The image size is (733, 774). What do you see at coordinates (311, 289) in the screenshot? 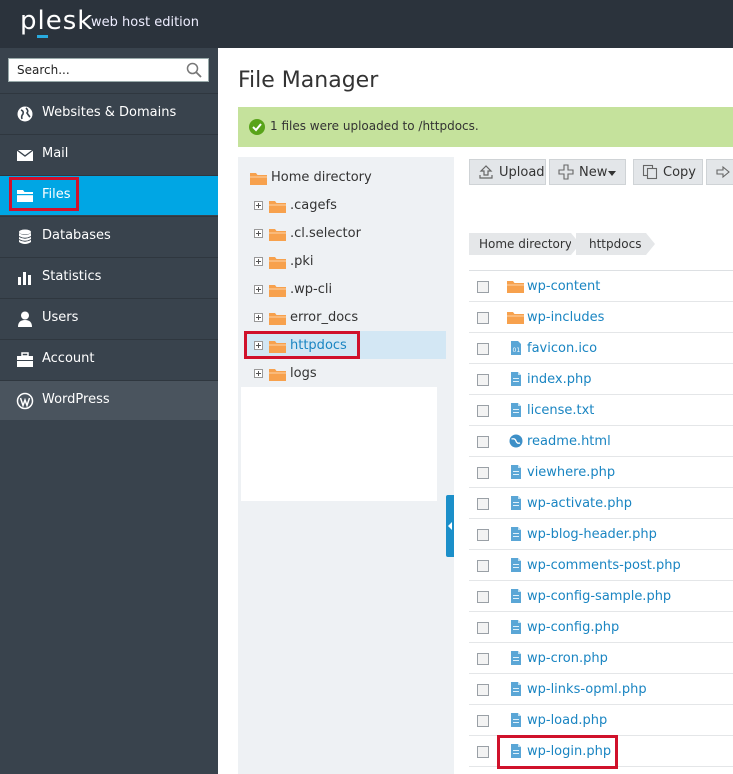
I see `tree-item-label: .wp-cli` at bounding box center [311, 289].